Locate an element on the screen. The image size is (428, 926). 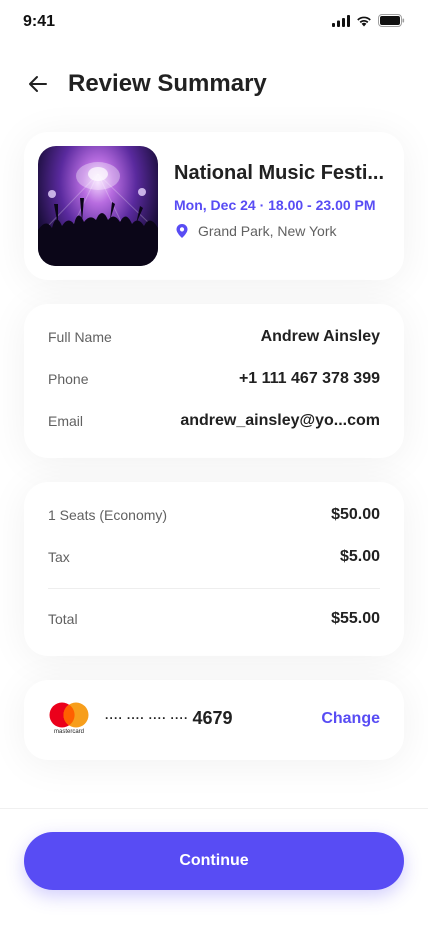
full-name-value: Andrew Ainsley is located at coordinates (320, 336).